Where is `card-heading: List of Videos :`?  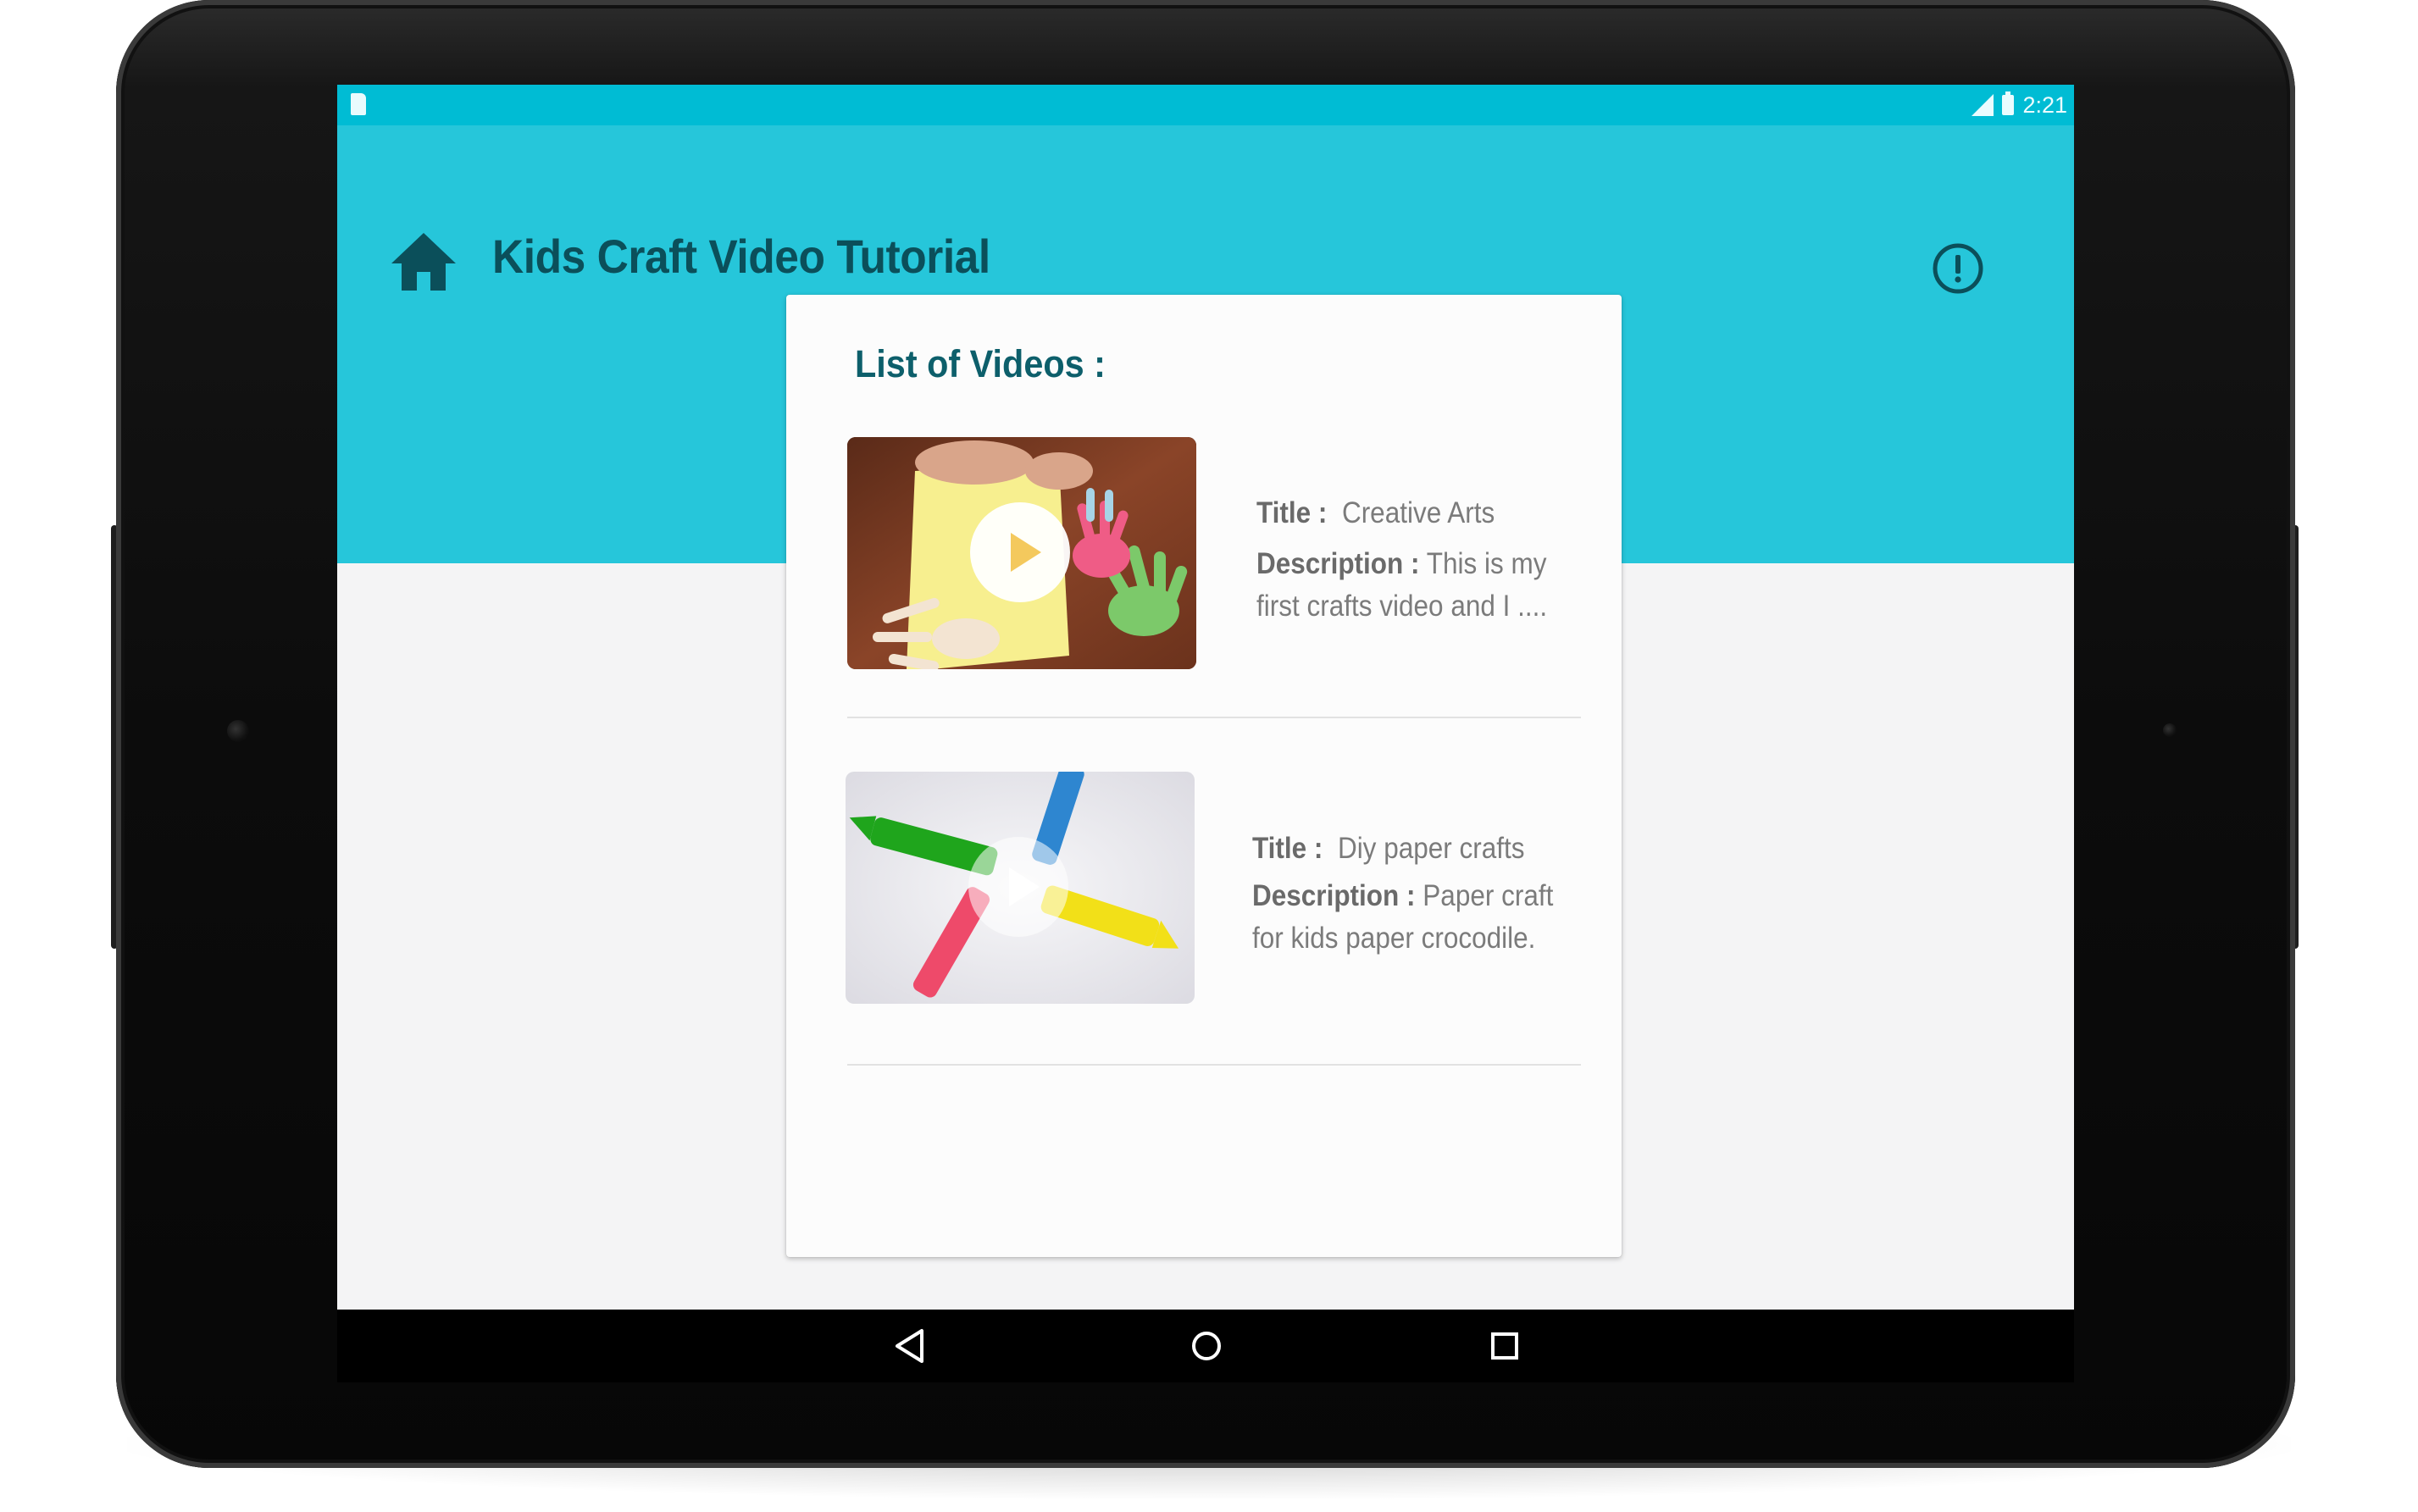 card-heading: List of Videos : is located at coordinates (980, 363).